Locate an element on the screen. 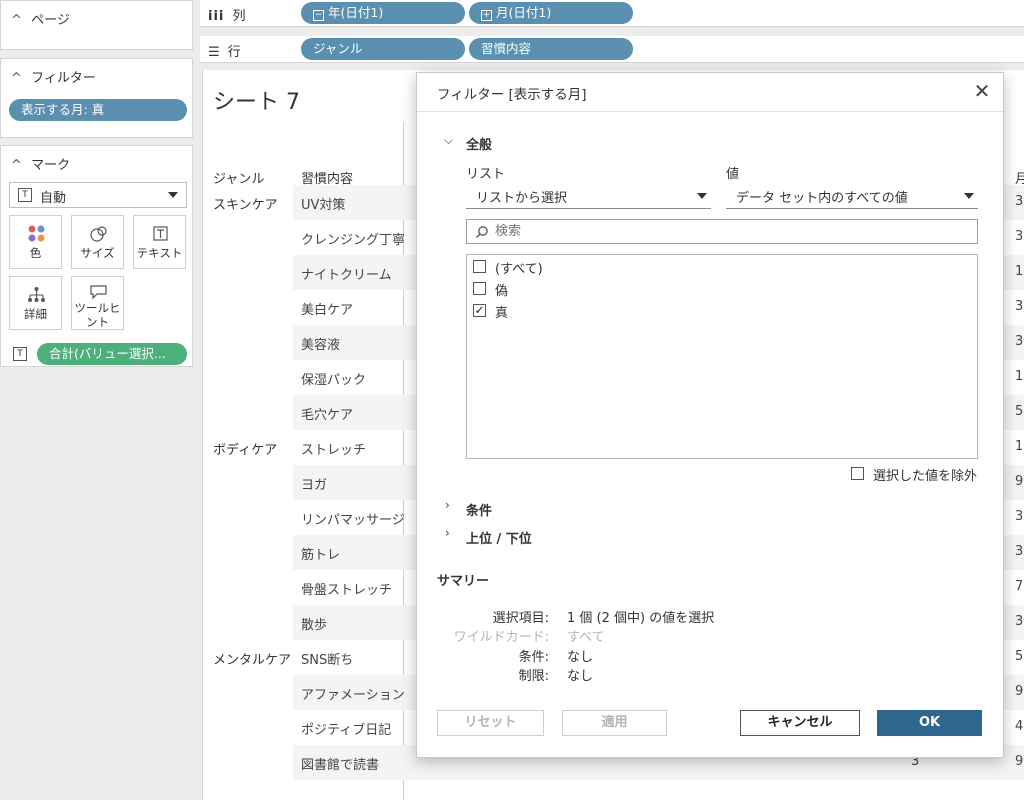 The height and width of the screenshot is (800, 1024). search-box is located at coordinates (722, 231).